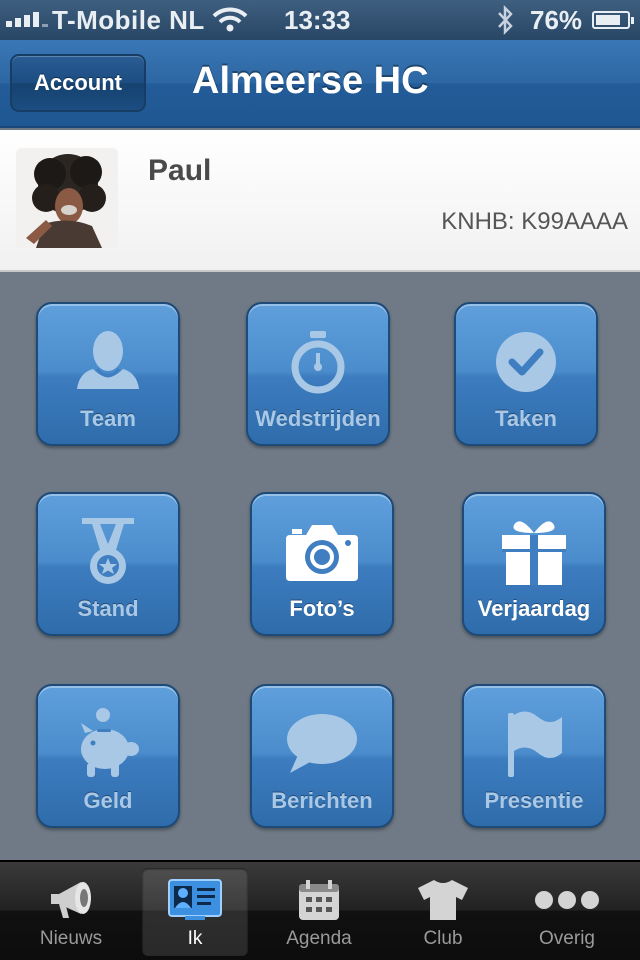  I want to click on shirt-icon, so click(443, 900).